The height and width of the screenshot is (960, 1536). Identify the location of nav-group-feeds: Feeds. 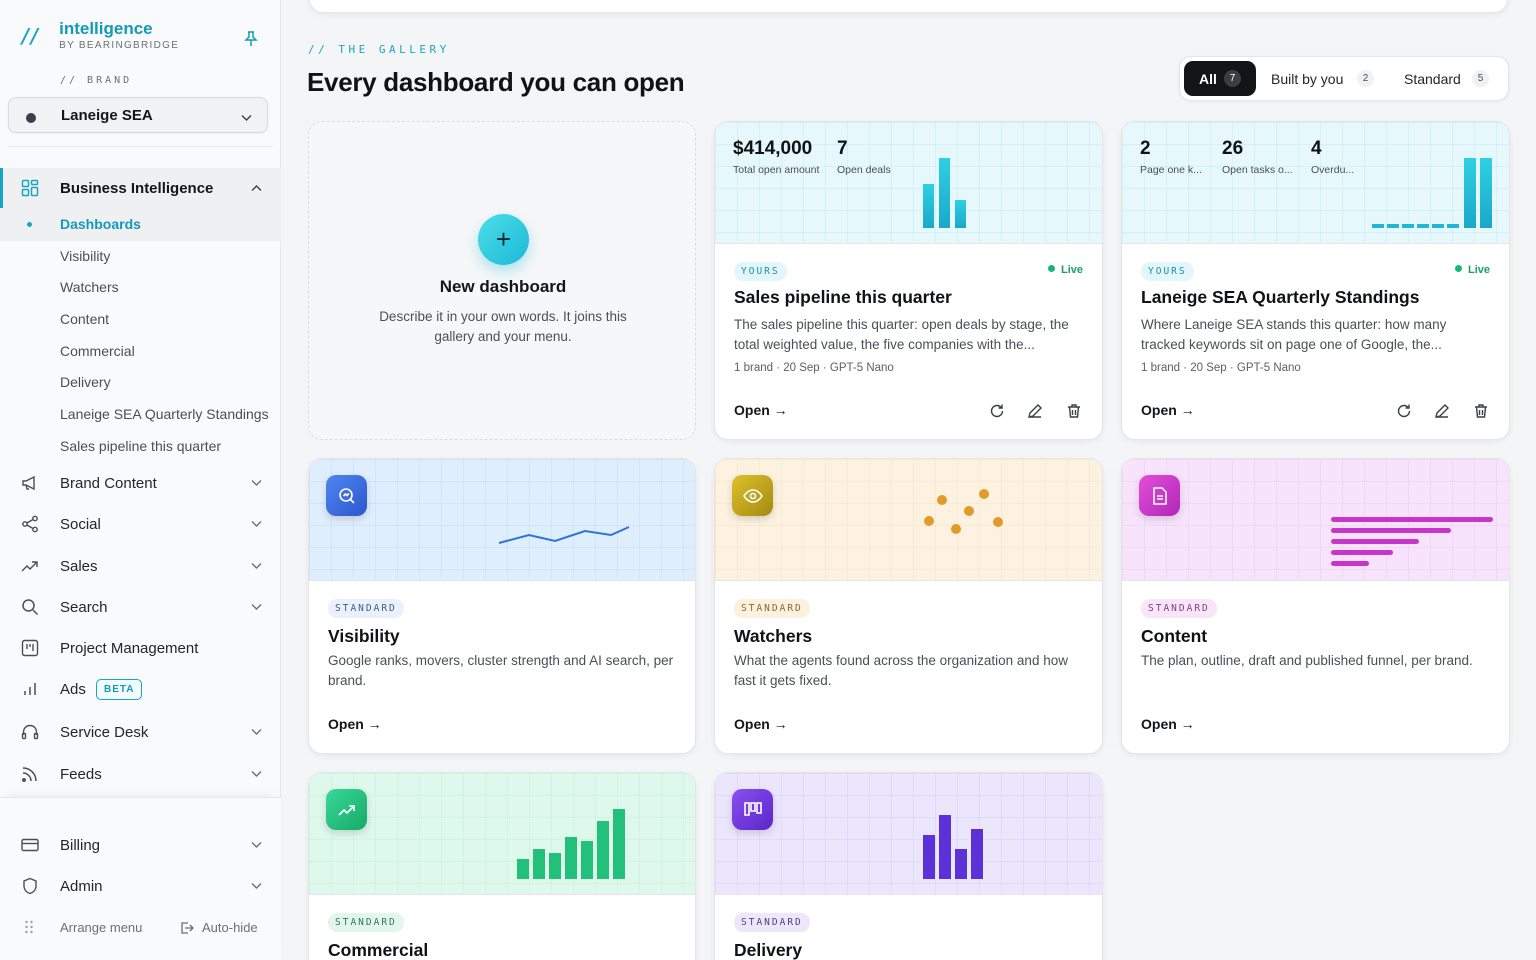
(140, 774).